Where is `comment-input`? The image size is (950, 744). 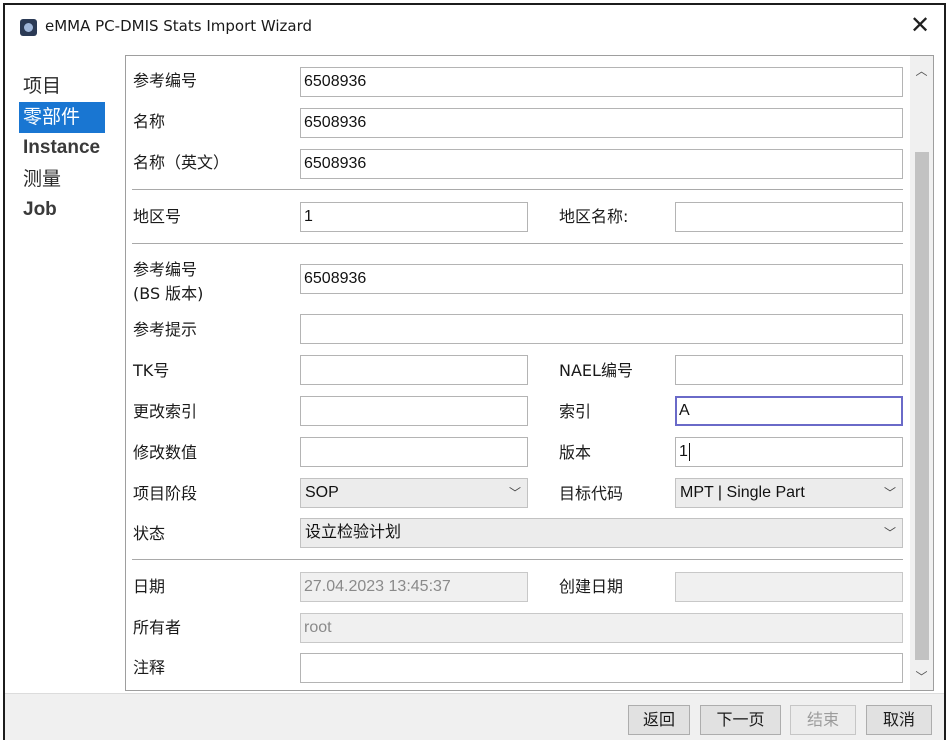
comment-input is located at coordinates (601, 668).